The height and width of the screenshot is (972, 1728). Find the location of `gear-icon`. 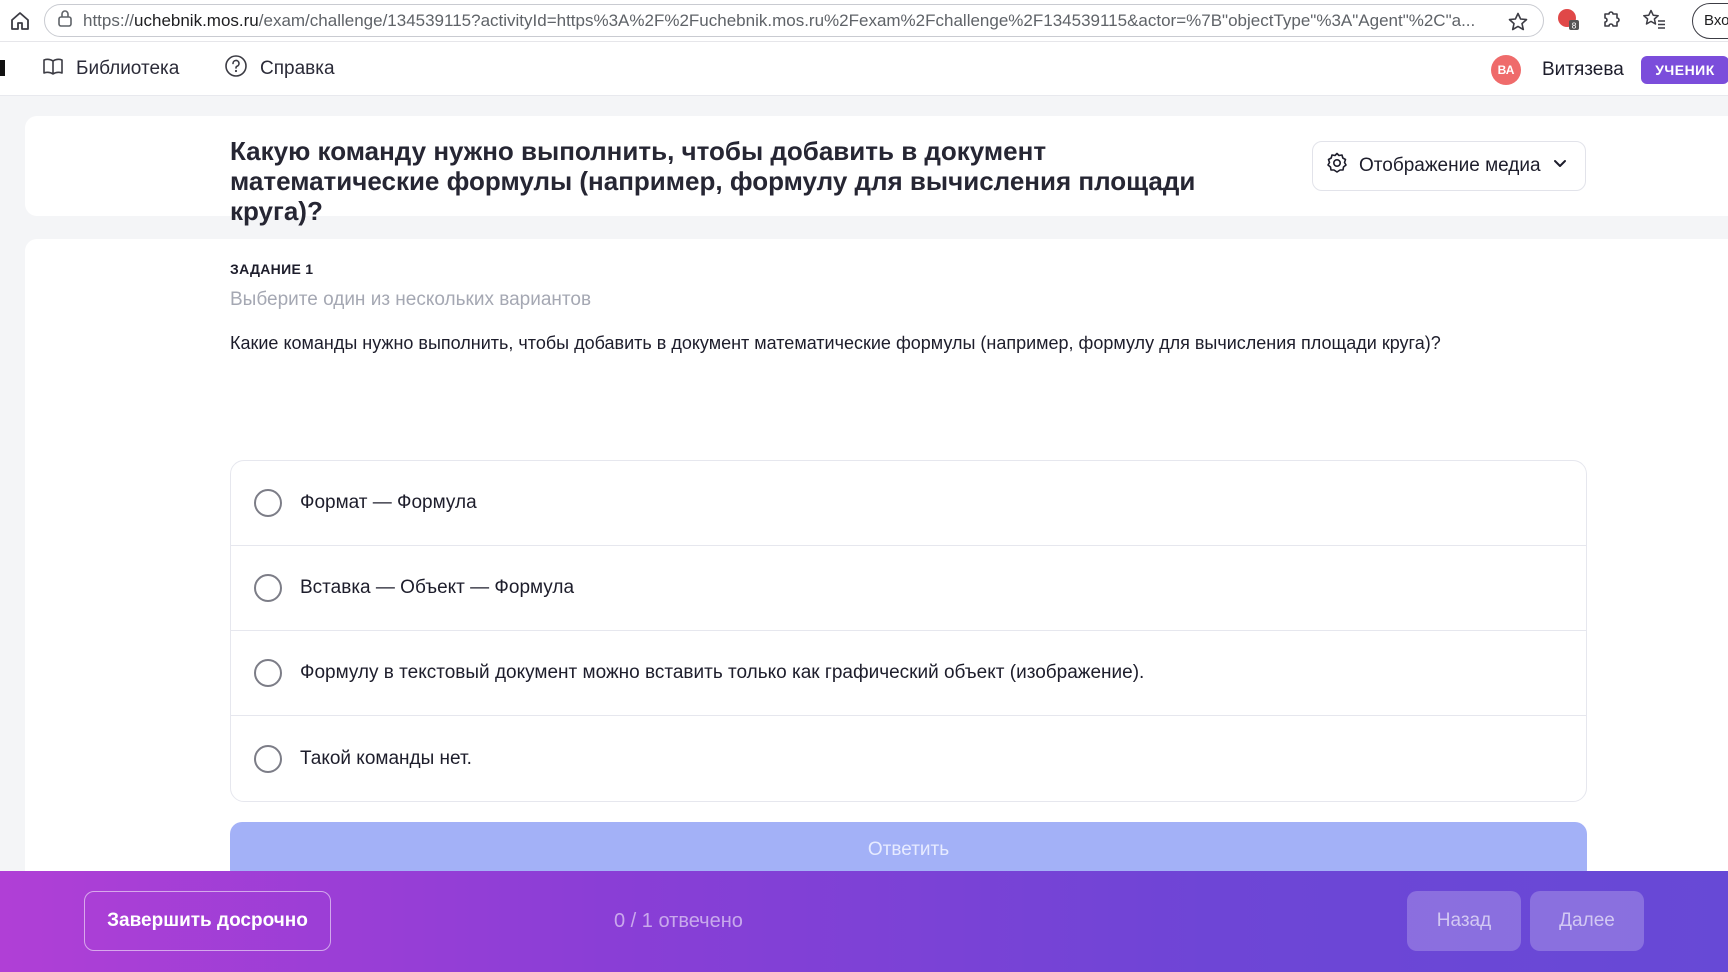

gear-icon is located at coordinates (1337, 166).